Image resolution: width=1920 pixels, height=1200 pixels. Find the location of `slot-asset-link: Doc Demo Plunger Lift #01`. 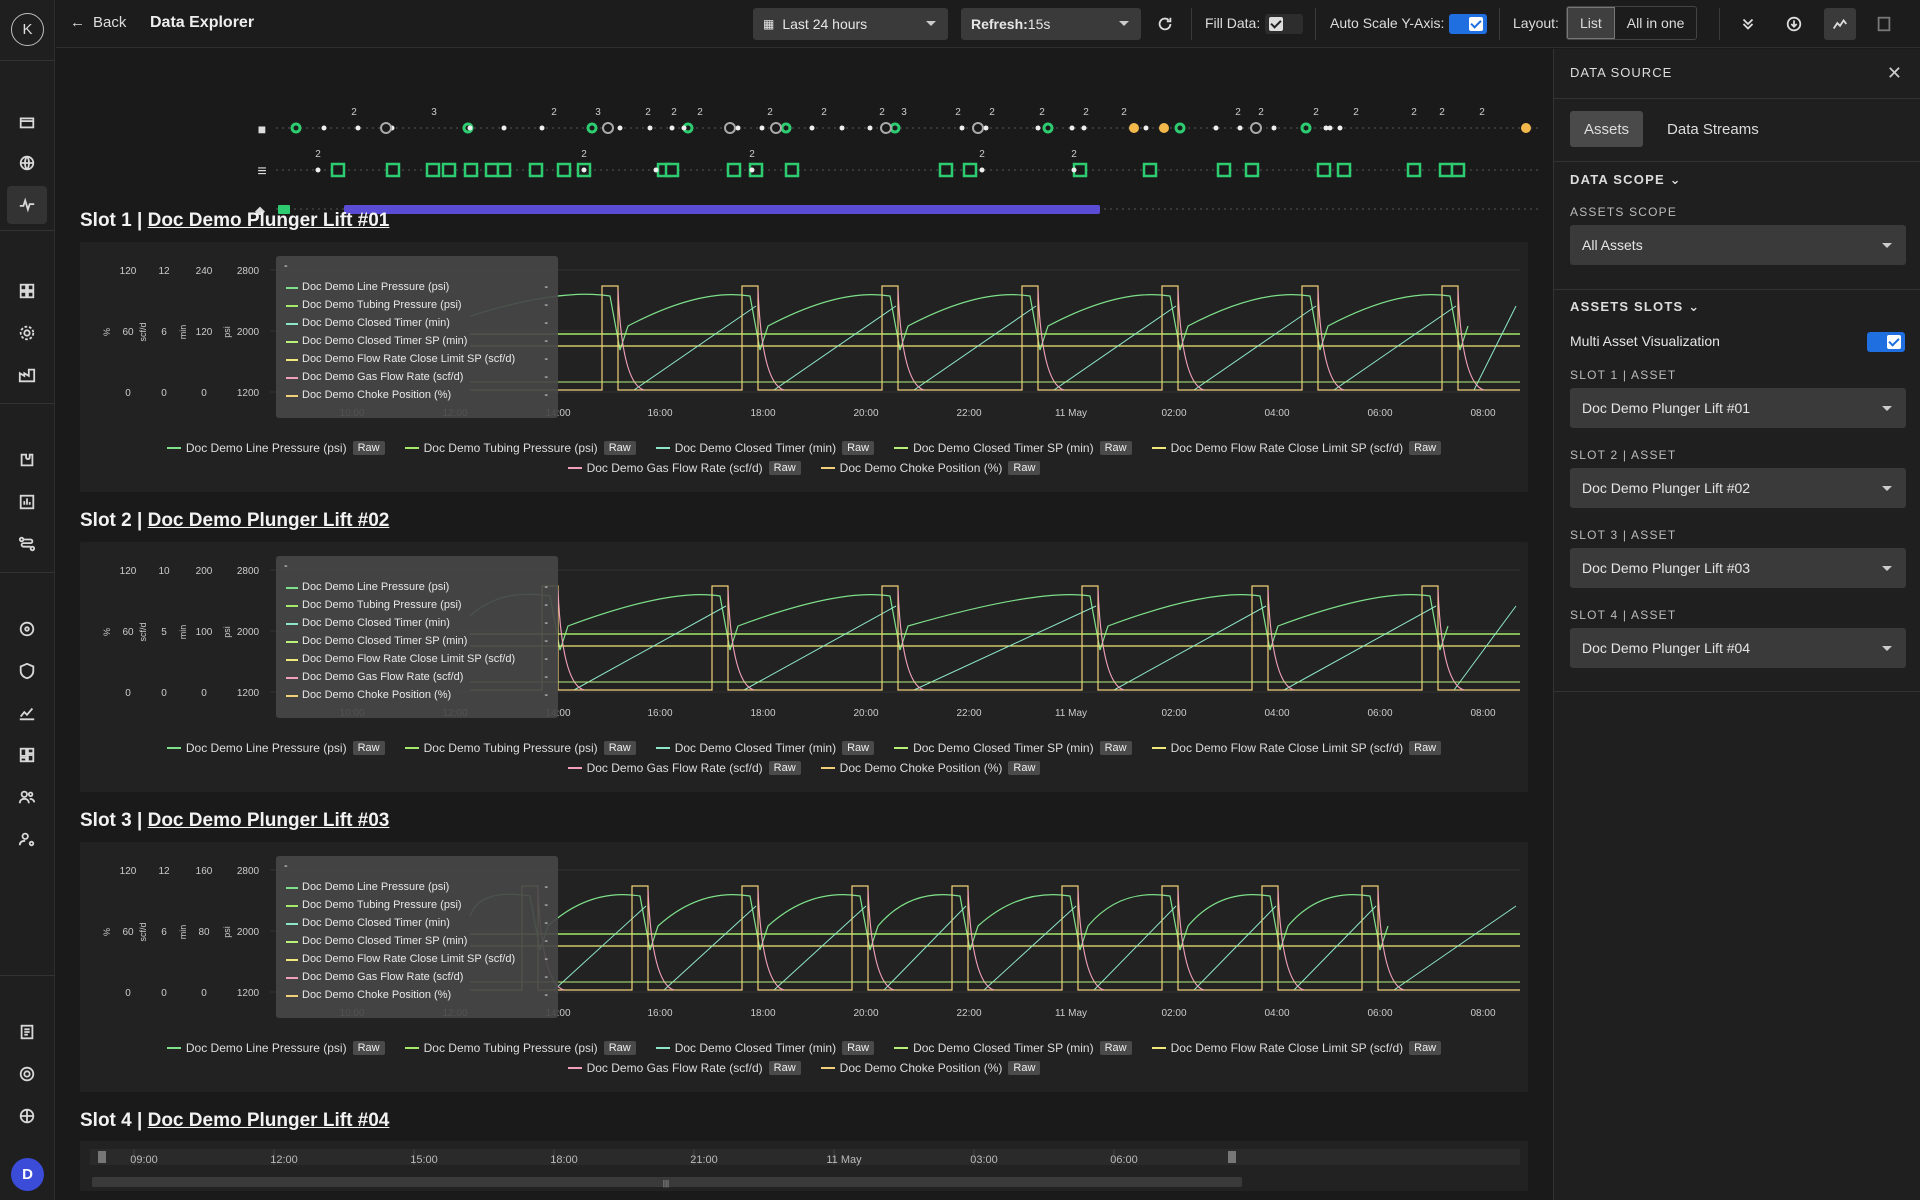

slot-asset-link: Doc Demo Plunger Lift #01 is located at coordinates (269, 220).